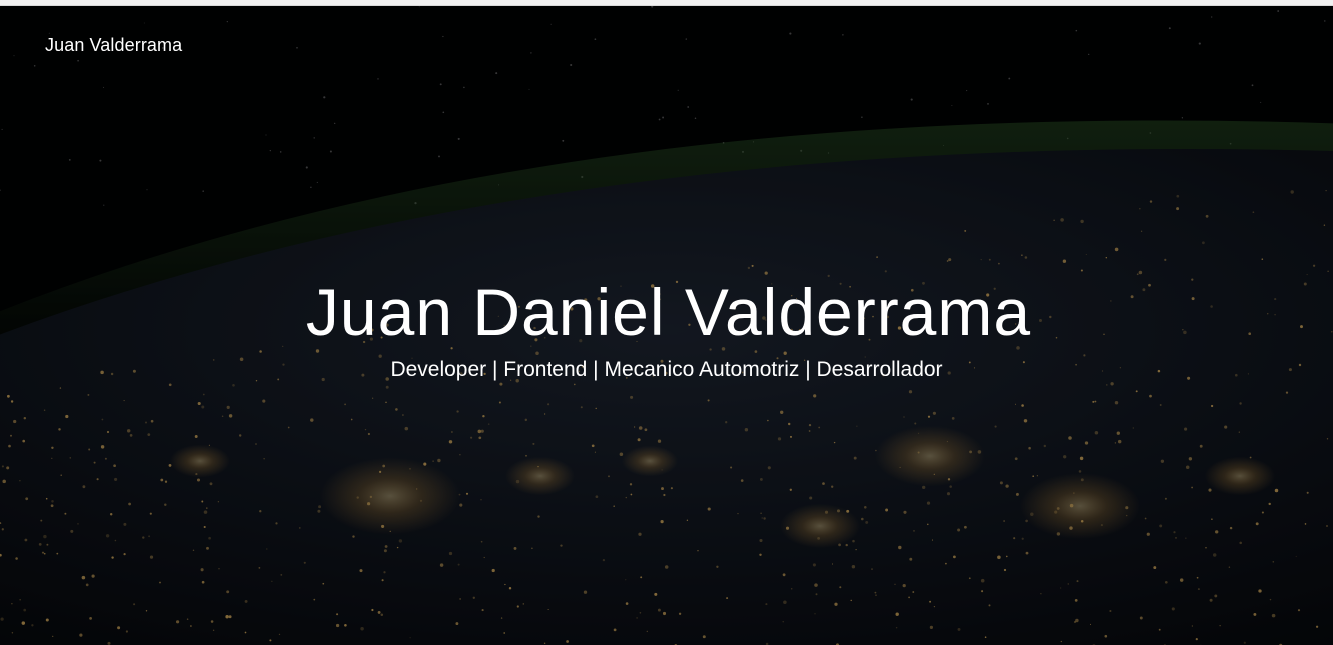 The width and height of the screenshot is (1333, 645). Describe the element at coordinates (668, 312) in the screenshot. I see `hero-title: Juan Daniel Valderrama` at that location.